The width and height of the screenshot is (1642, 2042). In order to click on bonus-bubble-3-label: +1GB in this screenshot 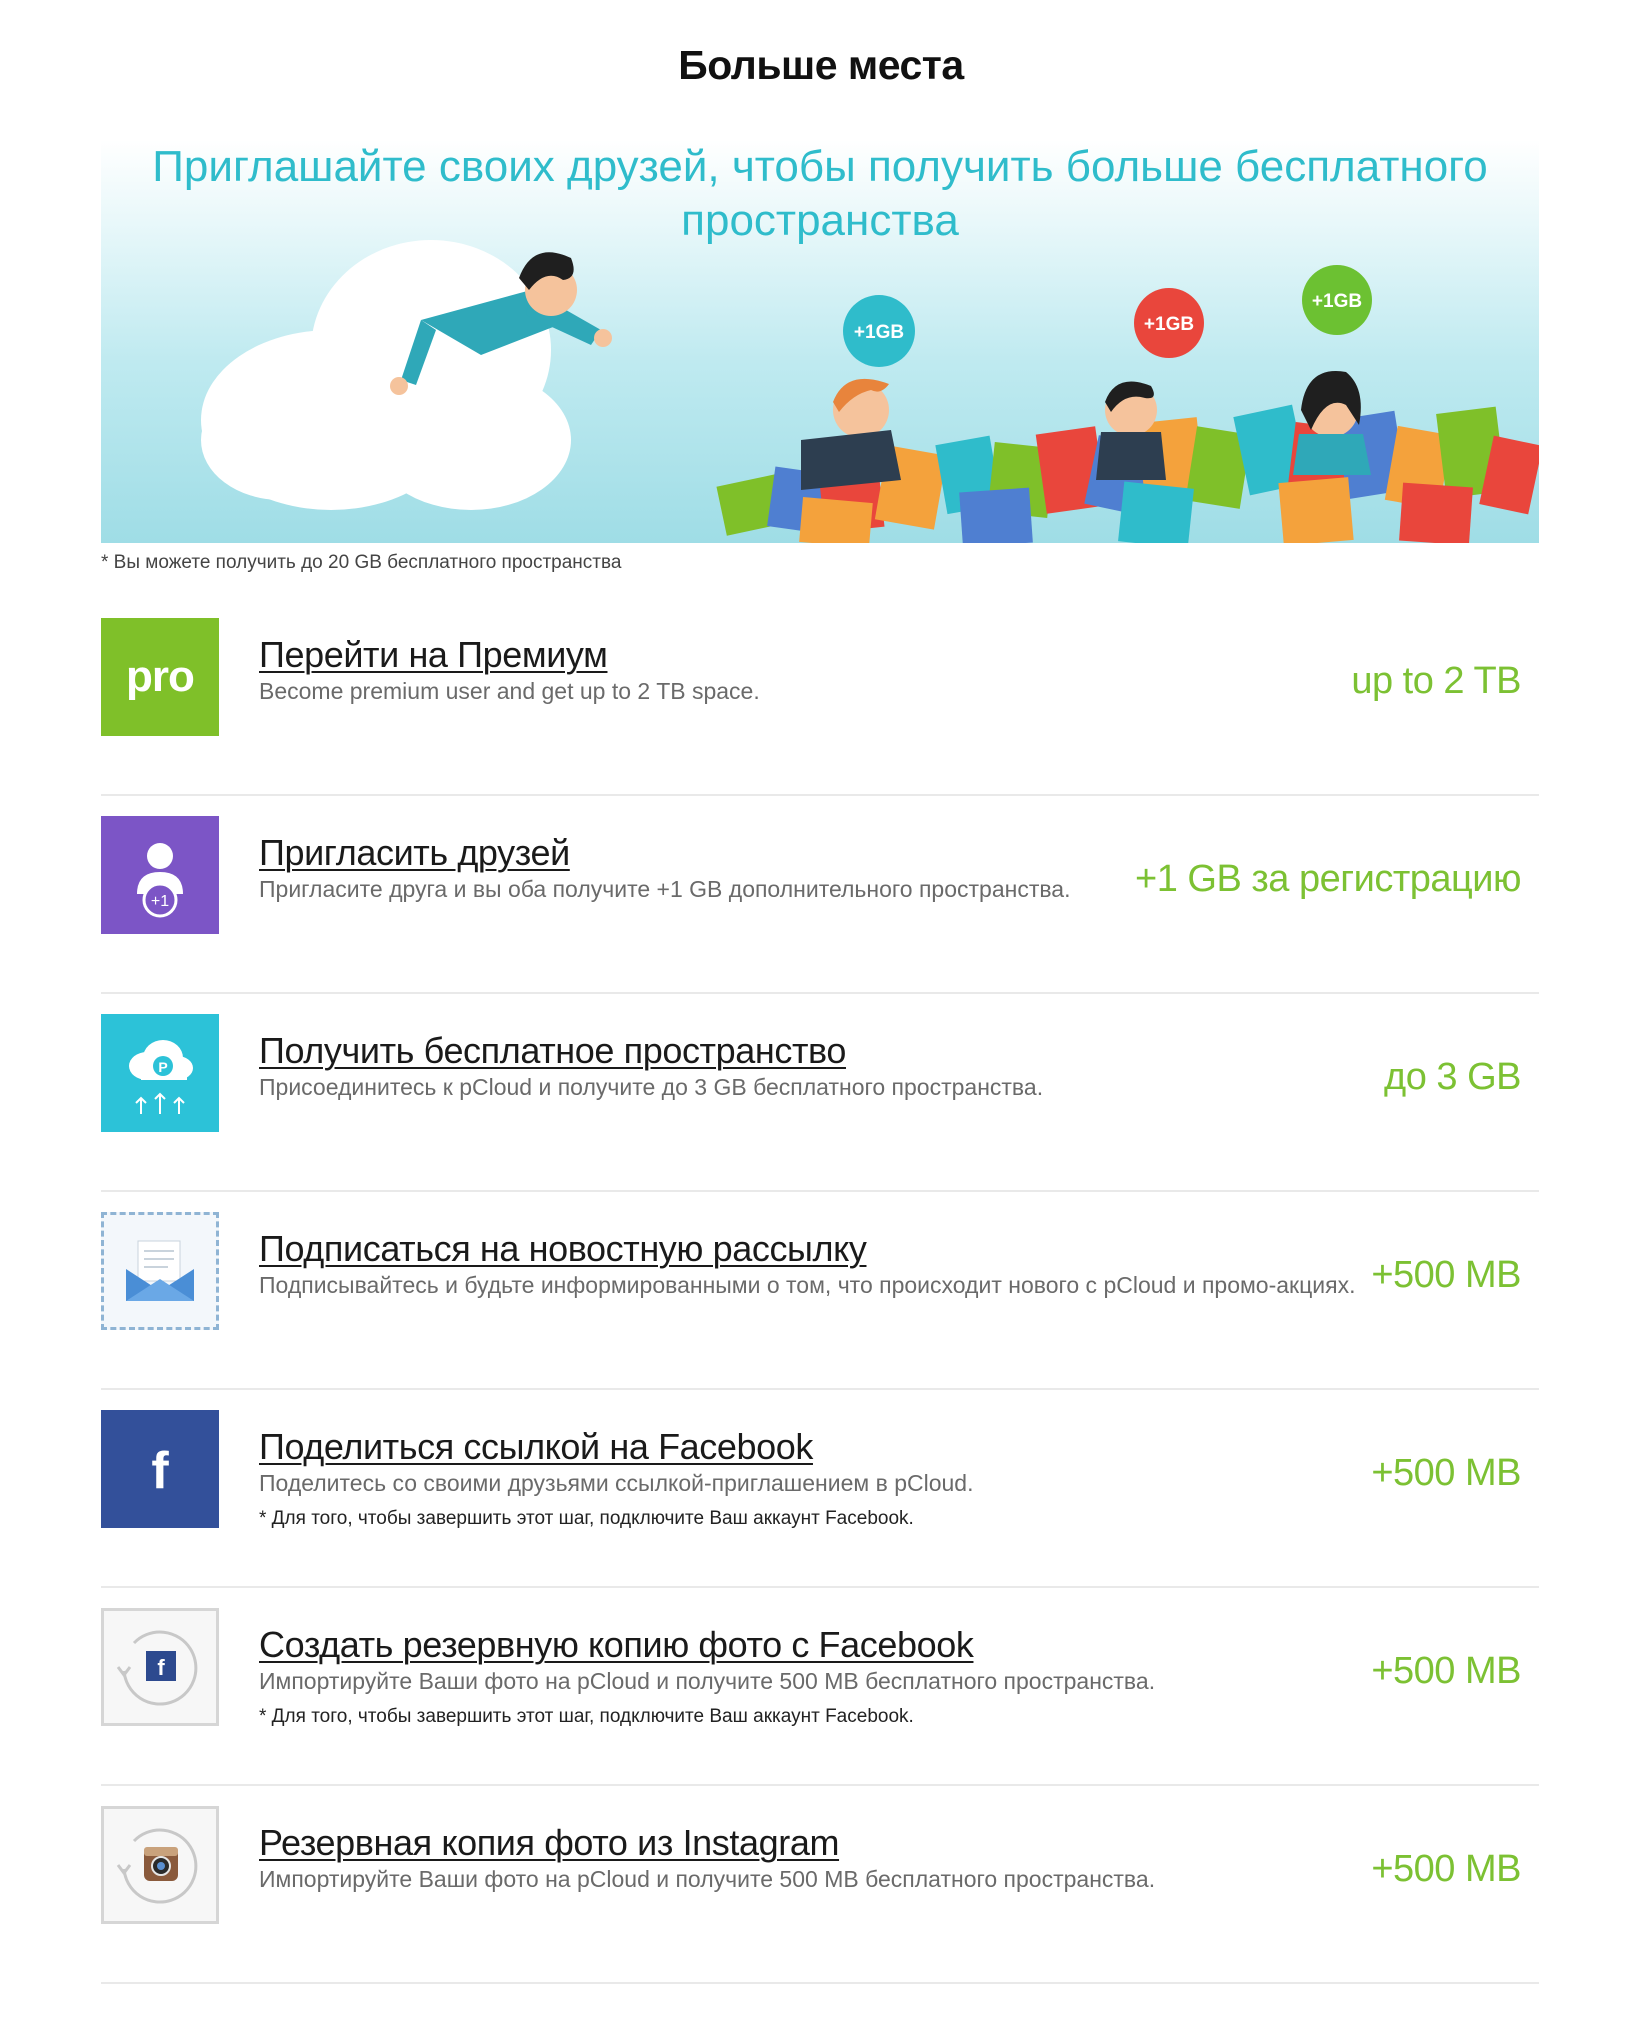, I will do `click(1337, 301)`.